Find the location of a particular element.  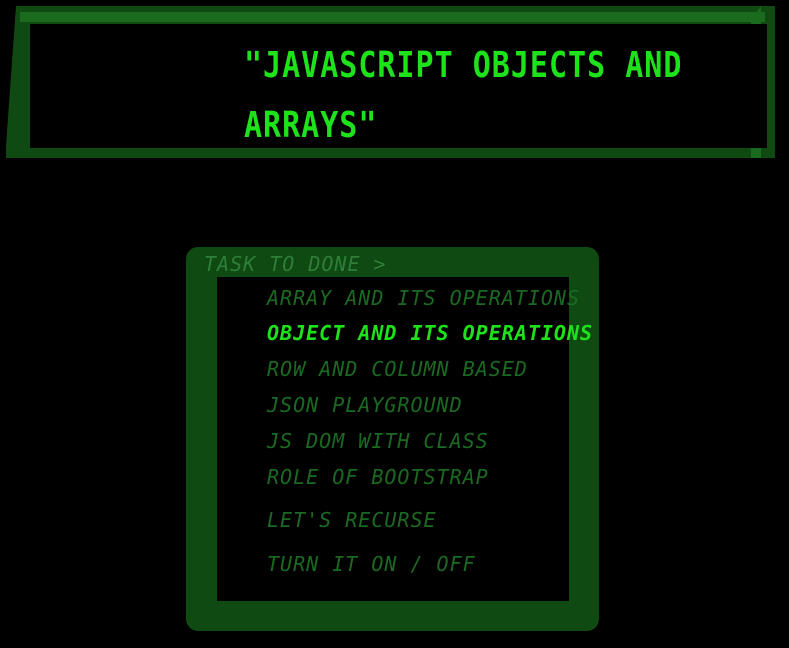

header-bevel-top is located at coordinates (392, 17).